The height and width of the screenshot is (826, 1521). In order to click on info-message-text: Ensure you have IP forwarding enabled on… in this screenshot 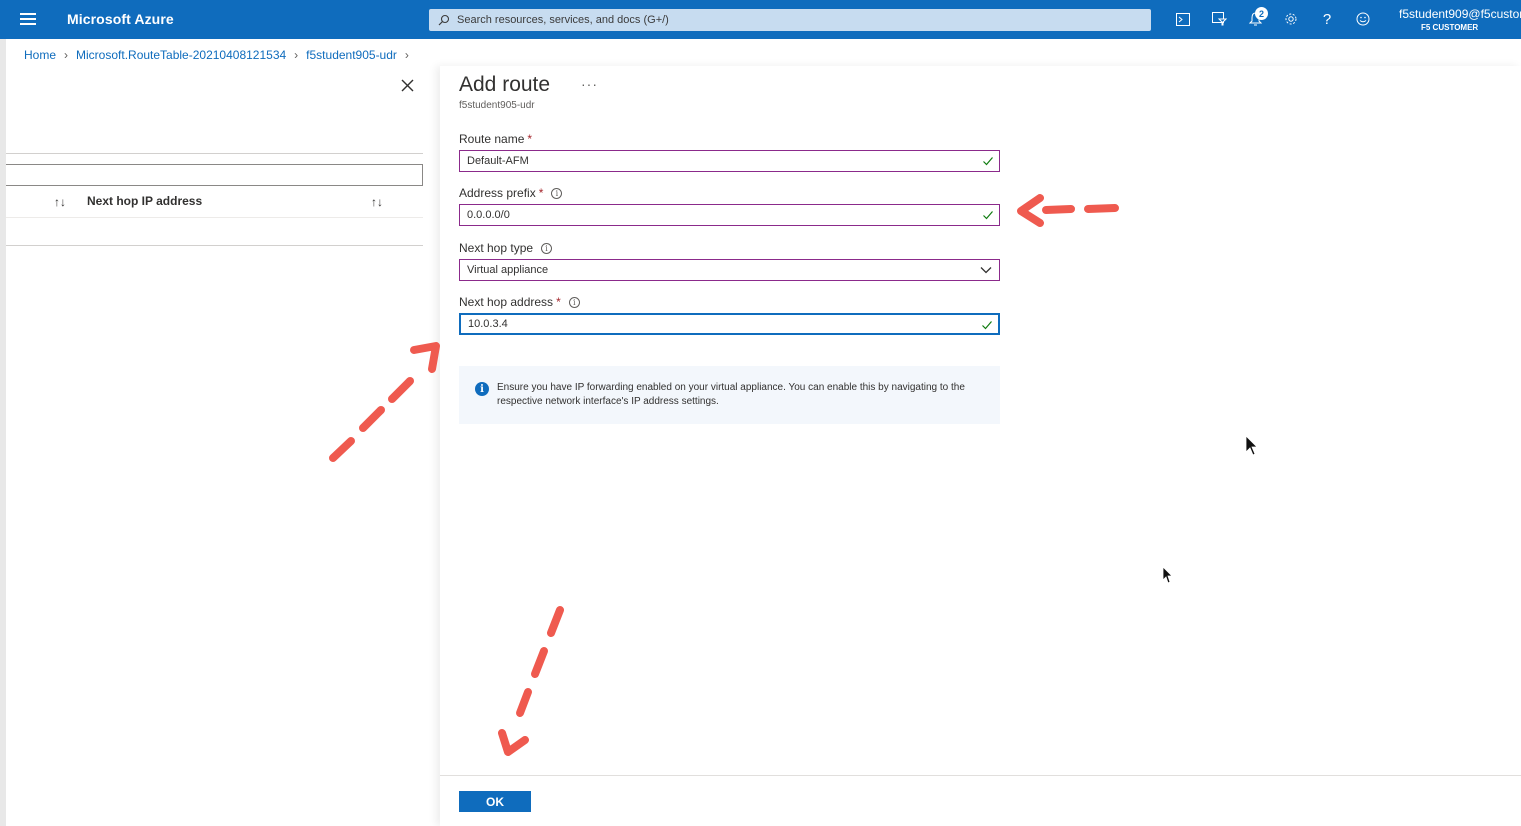, I will do `click(731, 394)`.